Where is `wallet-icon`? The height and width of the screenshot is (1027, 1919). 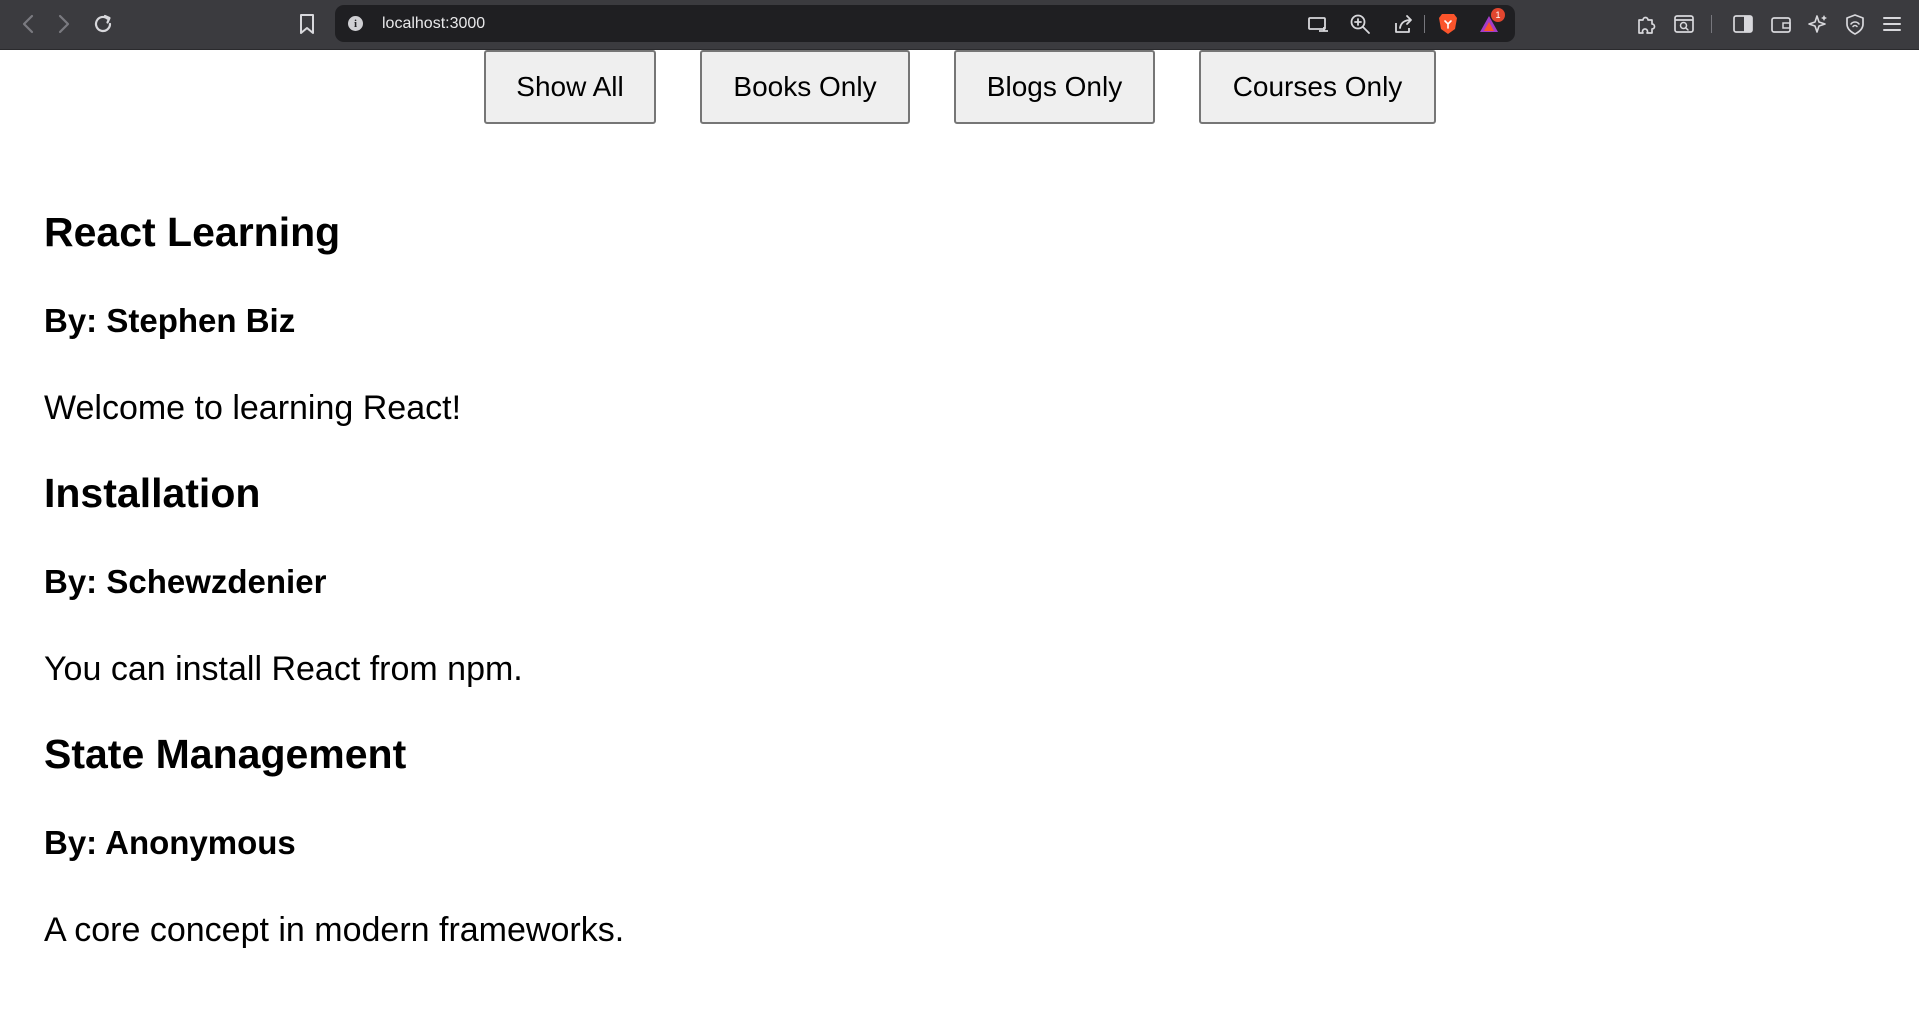 wallet-icon is located at coordinates (1781, 24).